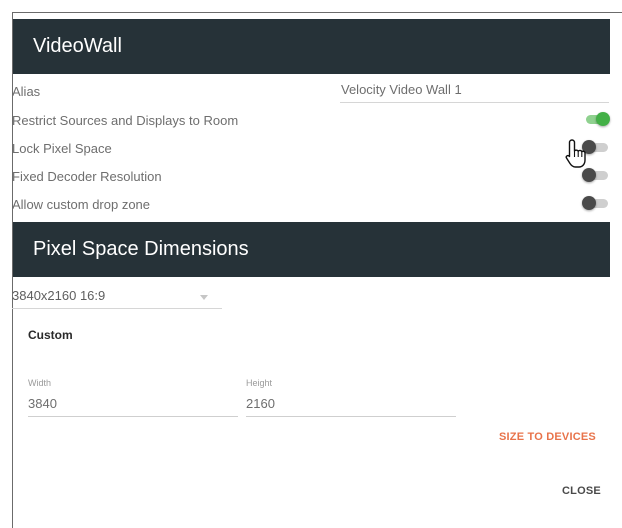 The image size is (622, 528). What do you see at coordinates (547, 437) in the screenshot?
I see `size-to-devices-button: SIZE TO DEVICES` at bounding box center [547, 437].